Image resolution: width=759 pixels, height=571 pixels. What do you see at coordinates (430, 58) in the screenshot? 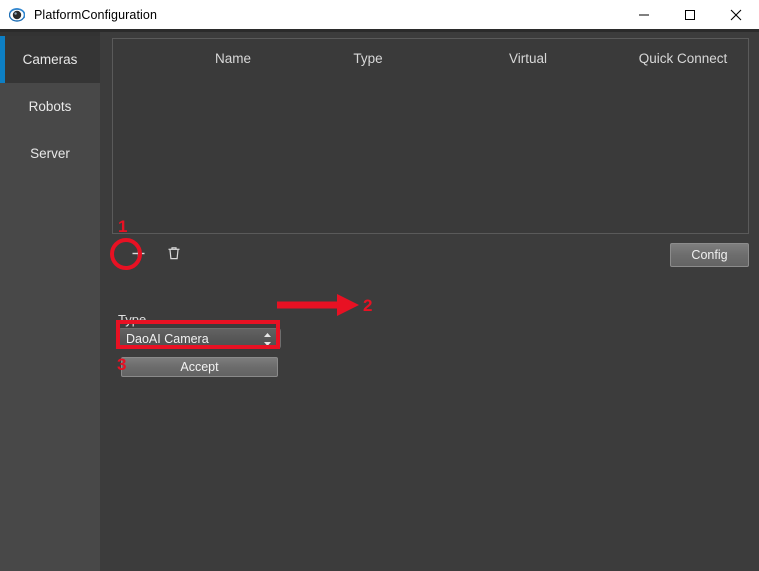
I see `table-header-row: Name Type Virtual Quick Connect` at bounding box center [430, 58].